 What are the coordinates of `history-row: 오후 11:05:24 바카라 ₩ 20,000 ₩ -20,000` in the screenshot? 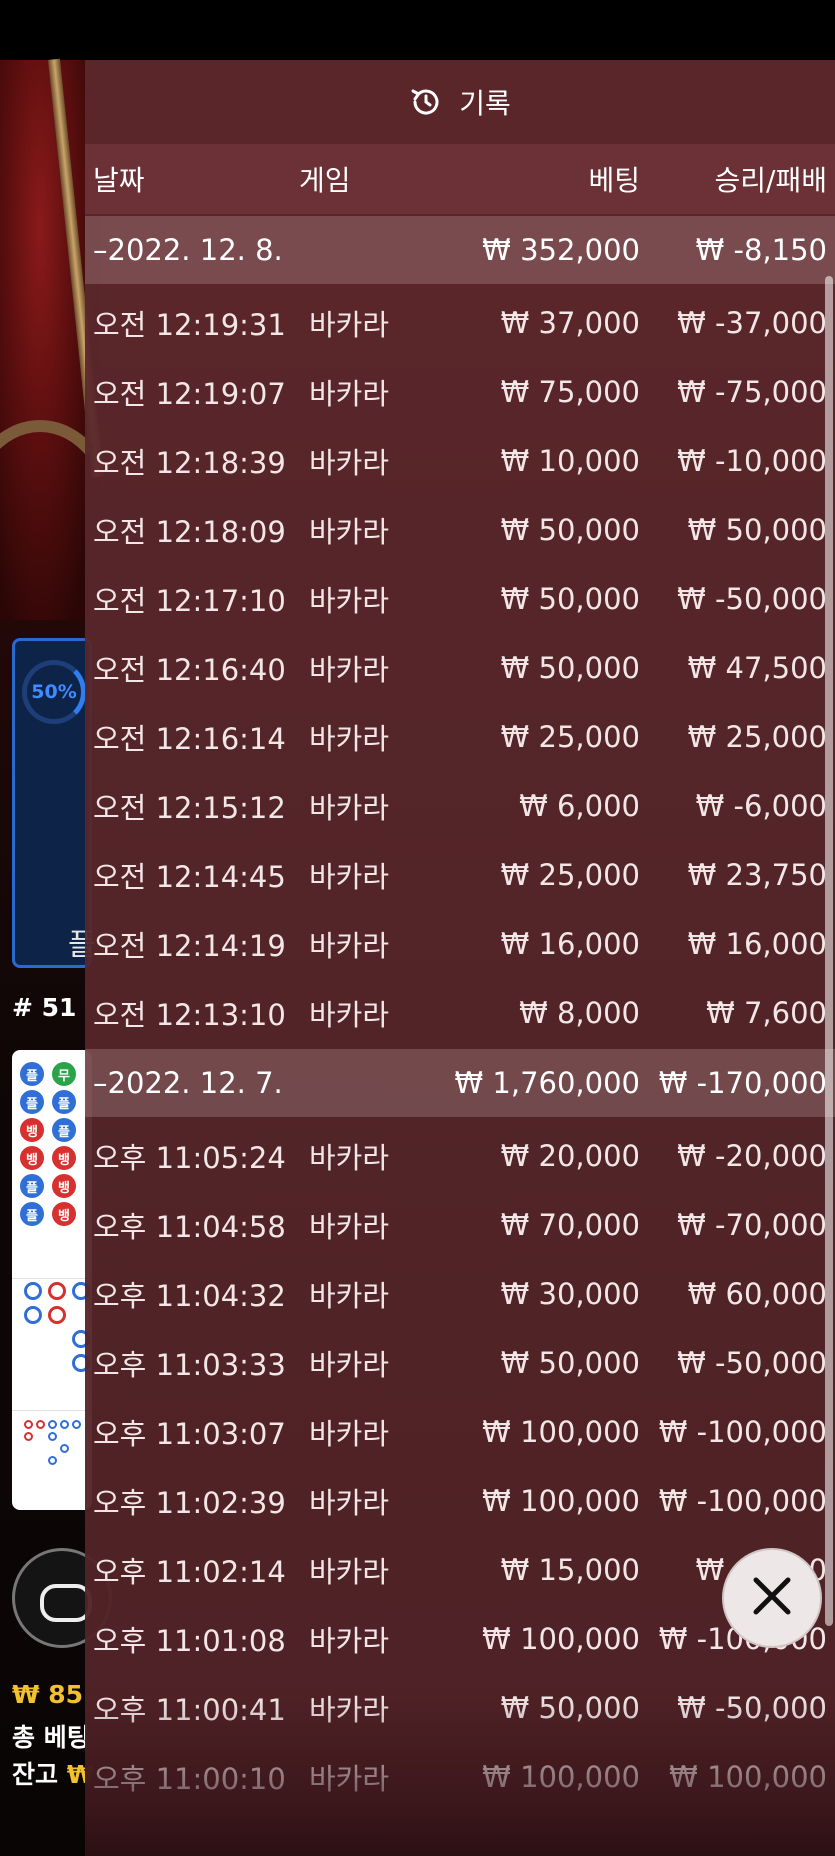 It's located at (460, 1155).